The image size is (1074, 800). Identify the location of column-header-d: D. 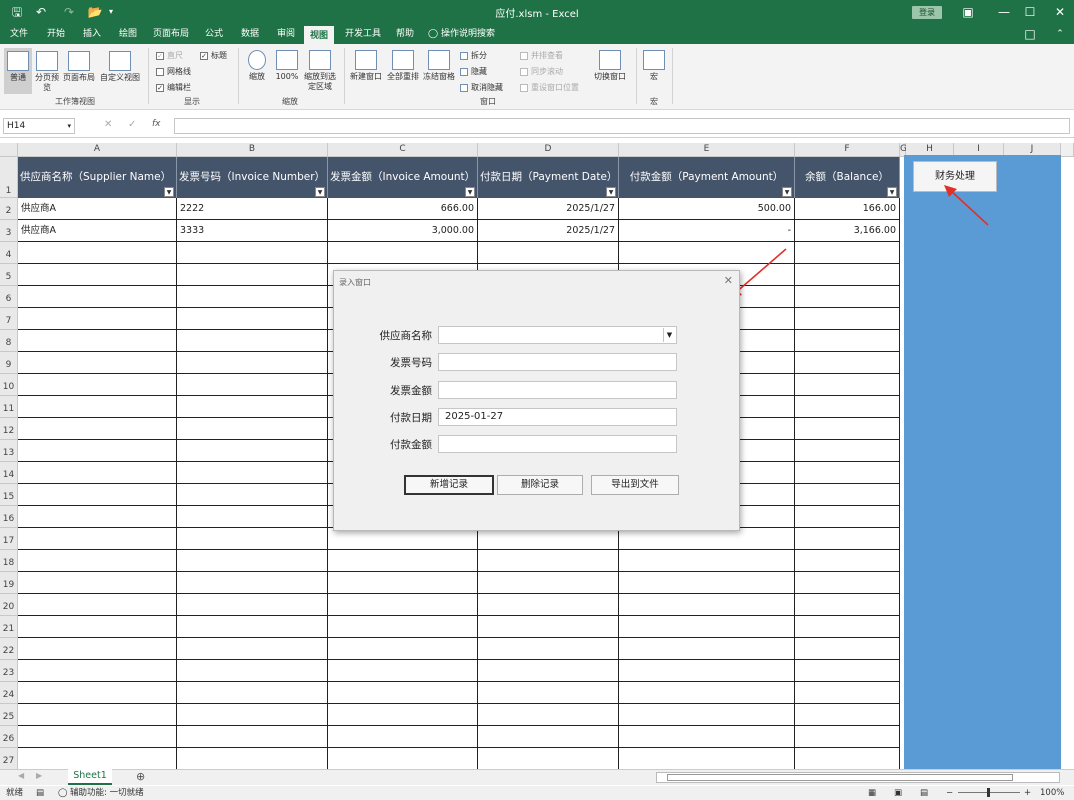
(548, 150).